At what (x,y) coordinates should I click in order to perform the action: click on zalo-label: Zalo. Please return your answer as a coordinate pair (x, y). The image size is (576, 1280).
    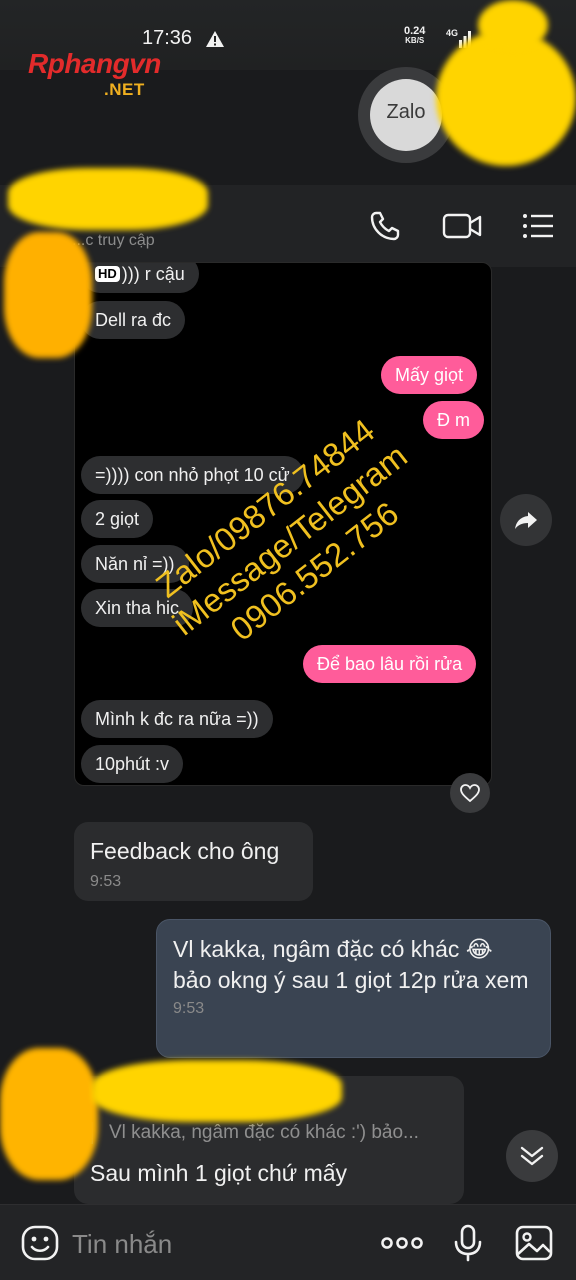
    Looking at the image, I should click on (406, 112).